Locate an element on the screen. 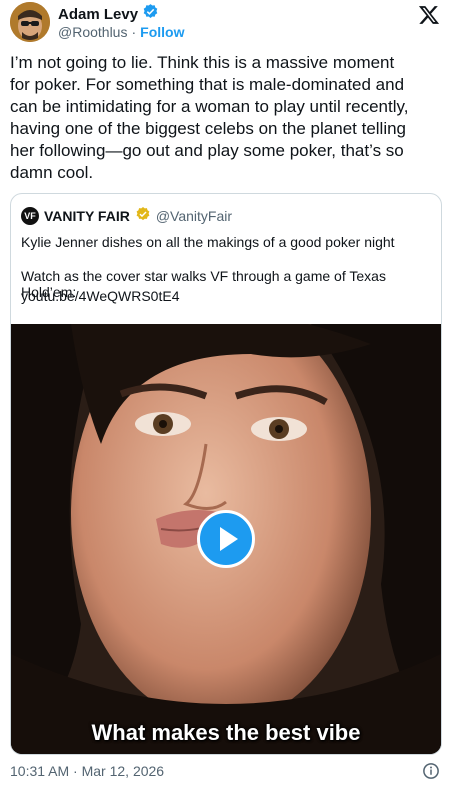 The width and height of the screenshot is (450, 787). author-name: Adam Levy is located at coordinates (98, 14).